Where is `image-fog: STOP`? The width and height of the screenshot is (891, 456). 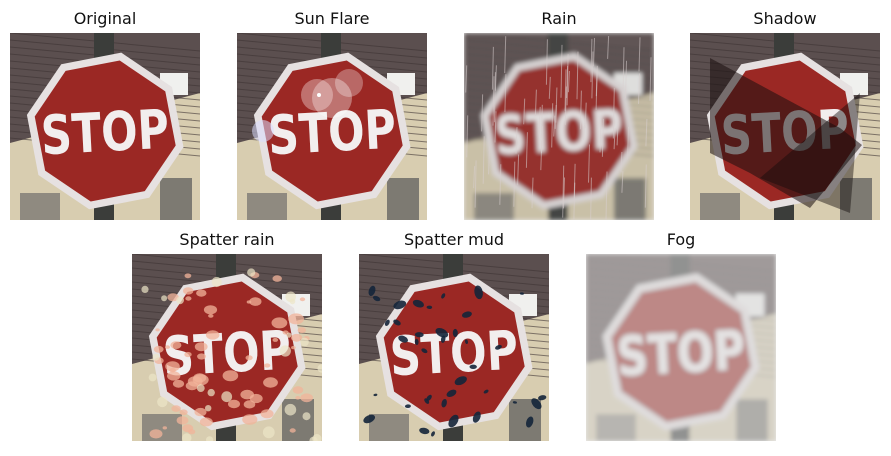
image-fog: STOP is located at coordinates (681, 347).